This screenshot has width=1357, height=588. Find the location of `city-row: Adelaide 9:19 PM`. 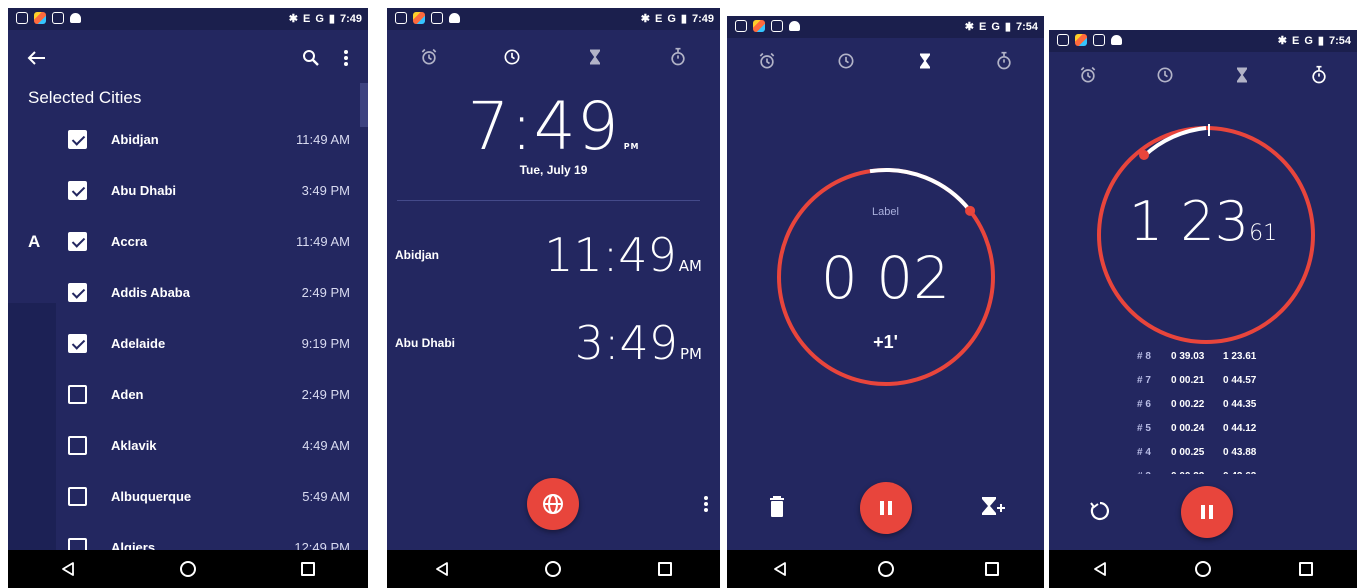

city-row: Adelaide 9:19 PM is located at coordinates (188, 343).